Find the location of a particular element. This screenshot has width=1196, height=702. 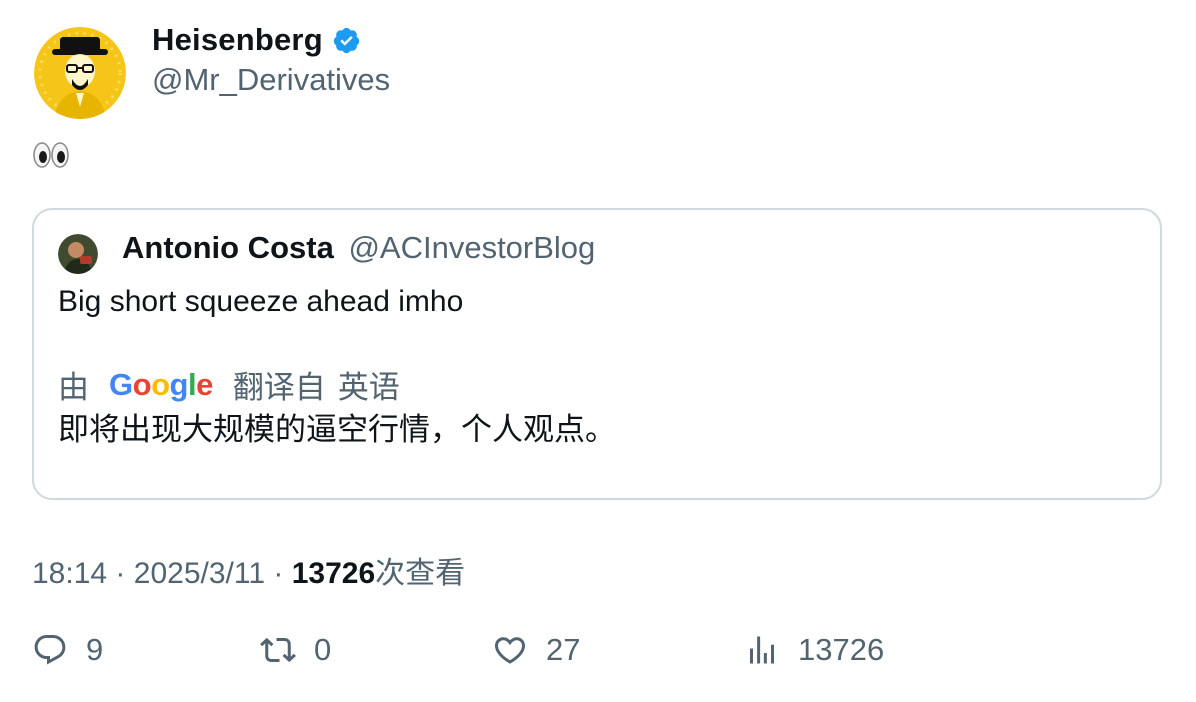

views-count: 13726 is located at coordinates (333, 573).